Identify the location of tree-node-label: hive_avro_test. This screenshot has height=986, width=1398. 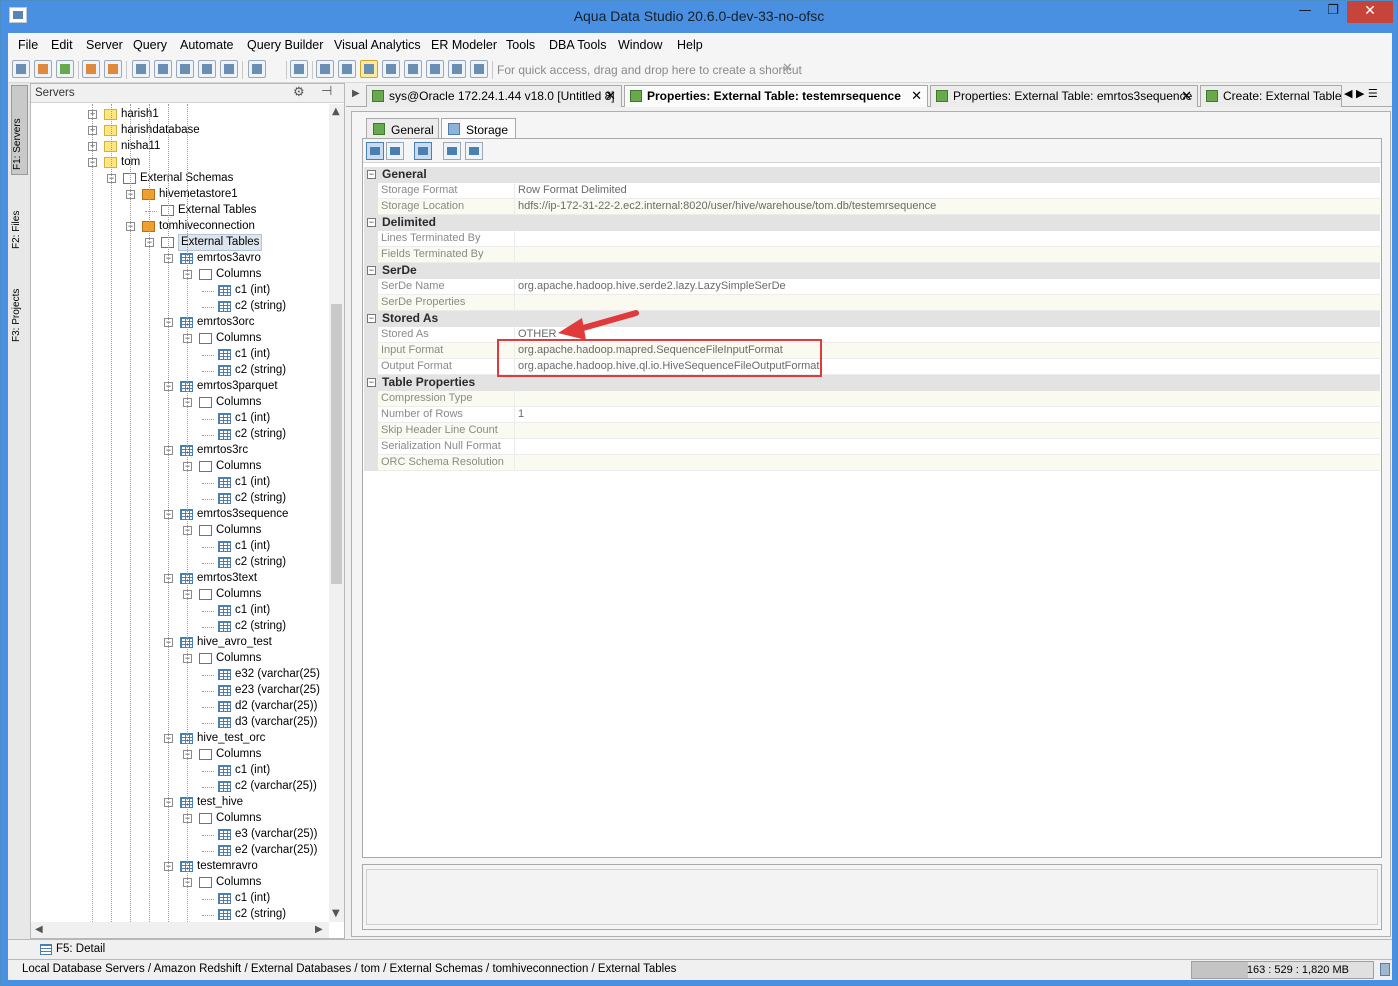
(234, 642).